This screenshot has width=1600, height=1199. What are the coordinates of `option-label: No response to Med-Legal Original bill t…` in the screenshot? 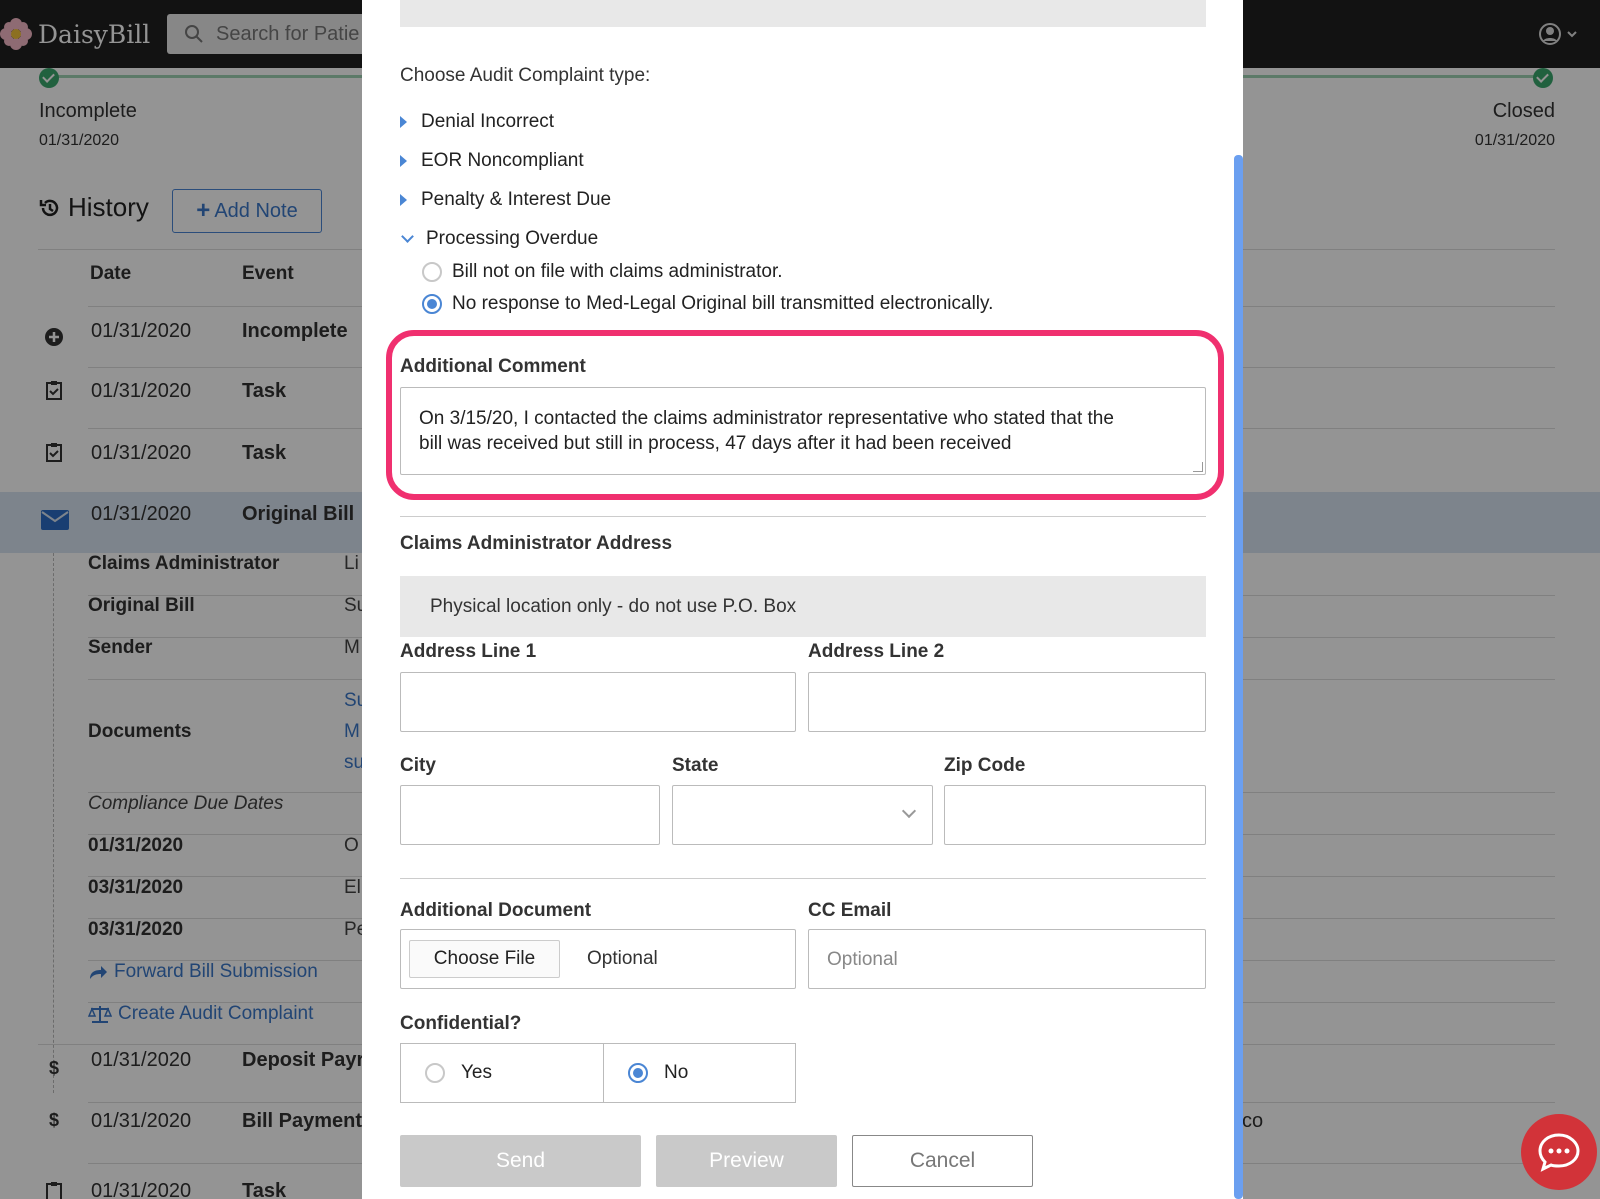 It's located at (723, 303).